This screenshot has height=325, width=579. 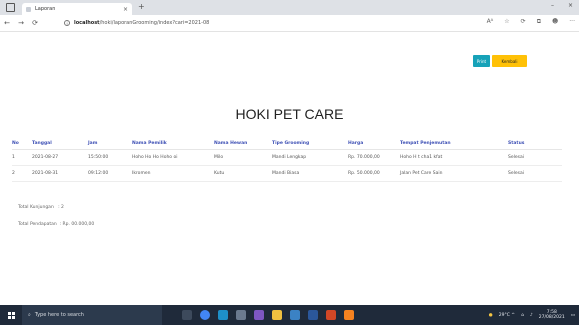 What do you see at coordinates (374, 173) in the screenshot?
I see `cell-harga: Rp. 50.000,00` at bounding box center [374, 173].